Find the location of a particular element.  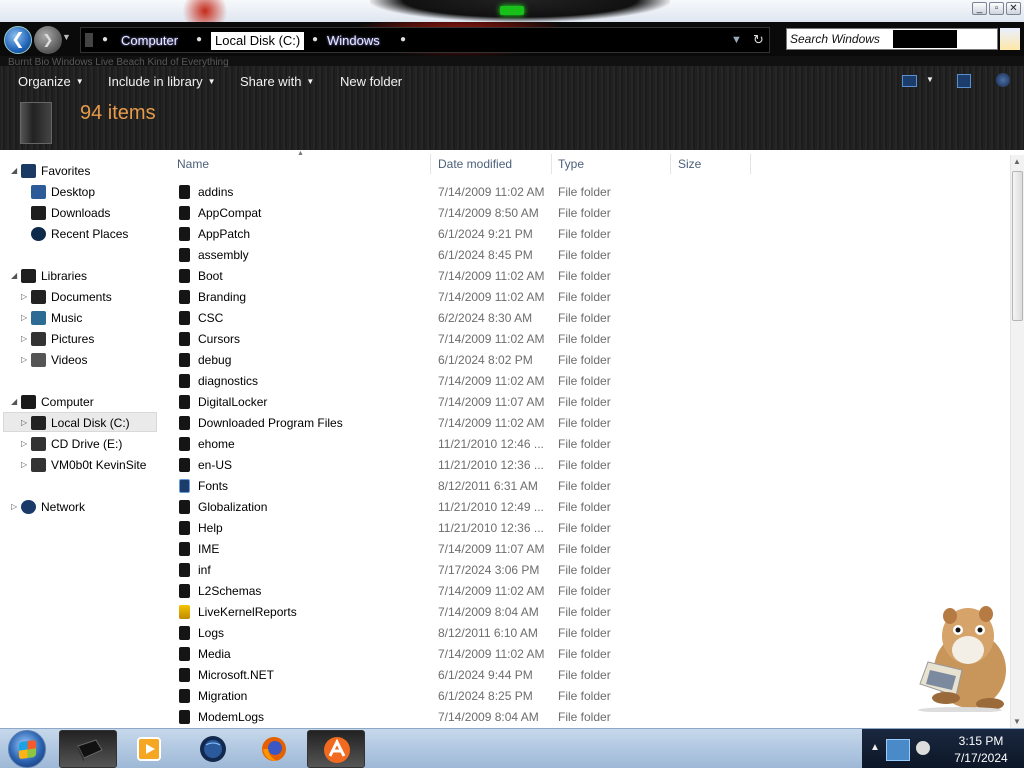

scroll-up-icon: ▲ is located at coordinates (1017, 161).